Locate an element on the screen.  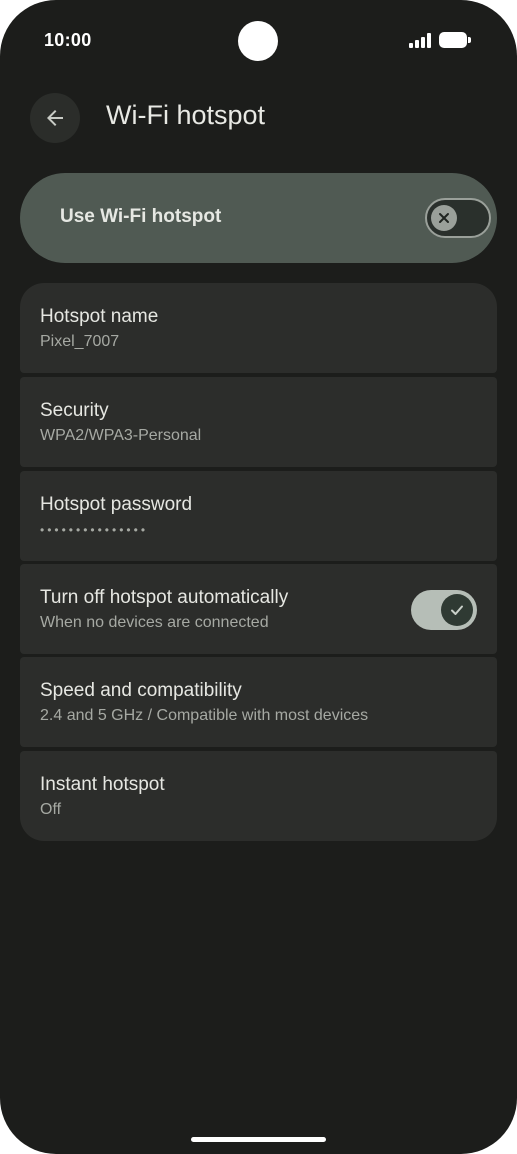
app-bar: Wi-Fi hotspot is located at coordinates (258, 118).